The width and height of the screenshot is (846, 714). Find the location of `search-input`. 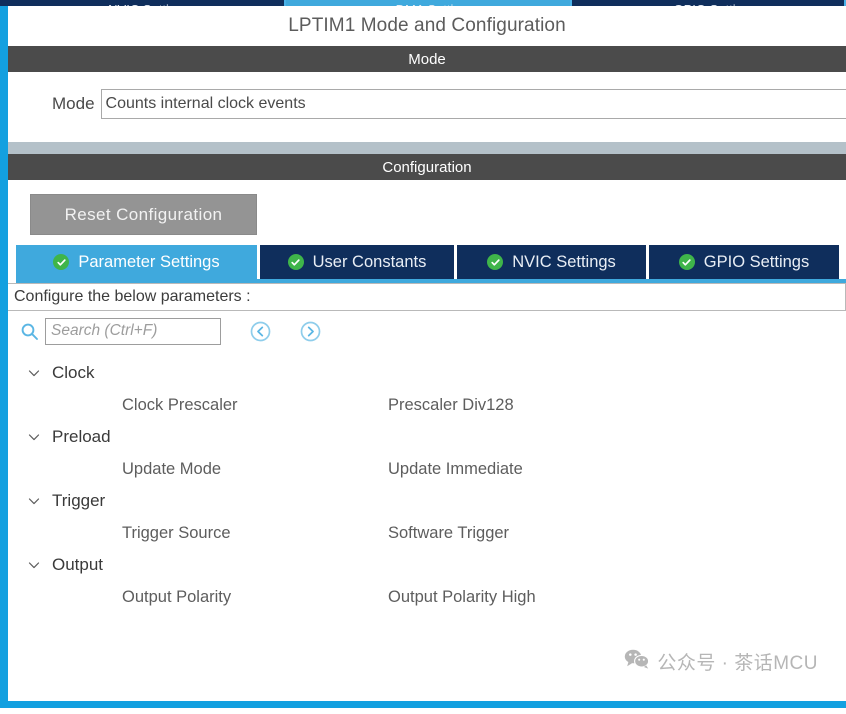

search-input is located at coordinates (133, 331).